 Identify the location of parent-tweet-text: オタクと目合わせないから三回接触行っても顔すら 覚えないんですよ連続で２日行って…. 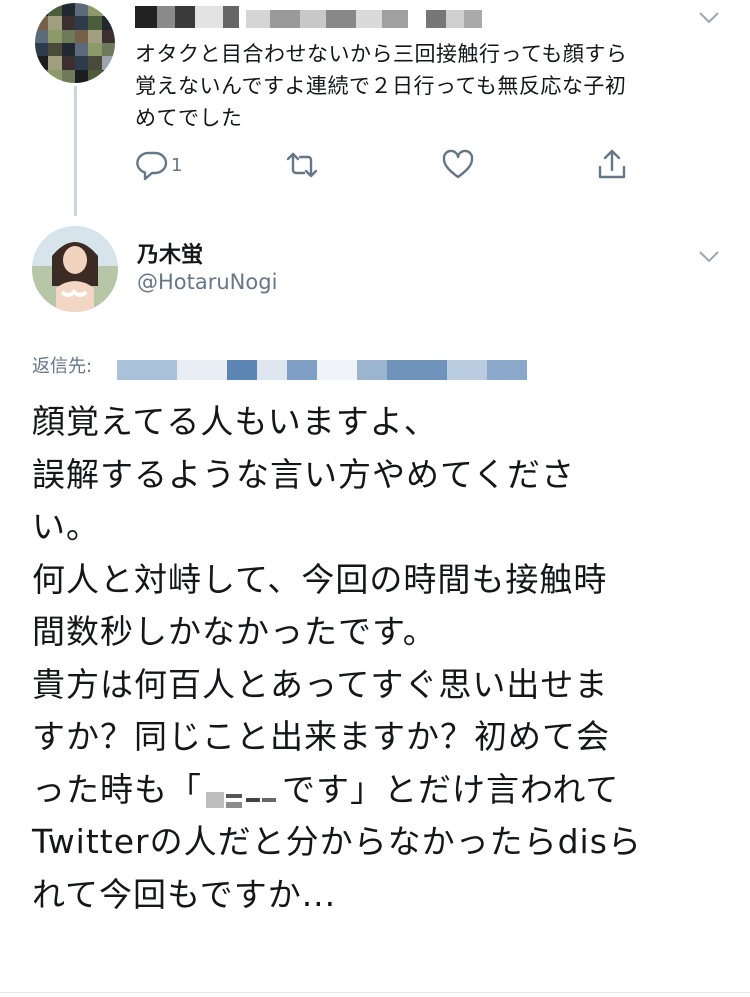
(425, 86).